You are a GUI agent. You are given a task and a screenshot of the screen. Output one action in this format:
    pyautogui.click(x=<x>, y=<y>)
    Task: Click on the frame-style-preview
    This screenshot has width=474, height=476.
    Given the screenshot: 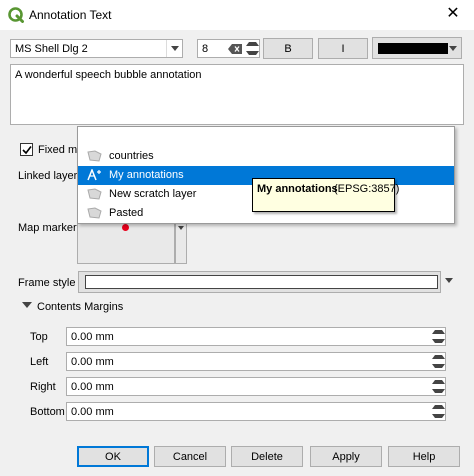 What is the action you would take?
    pyautogui.click(x=261, y=282)
    